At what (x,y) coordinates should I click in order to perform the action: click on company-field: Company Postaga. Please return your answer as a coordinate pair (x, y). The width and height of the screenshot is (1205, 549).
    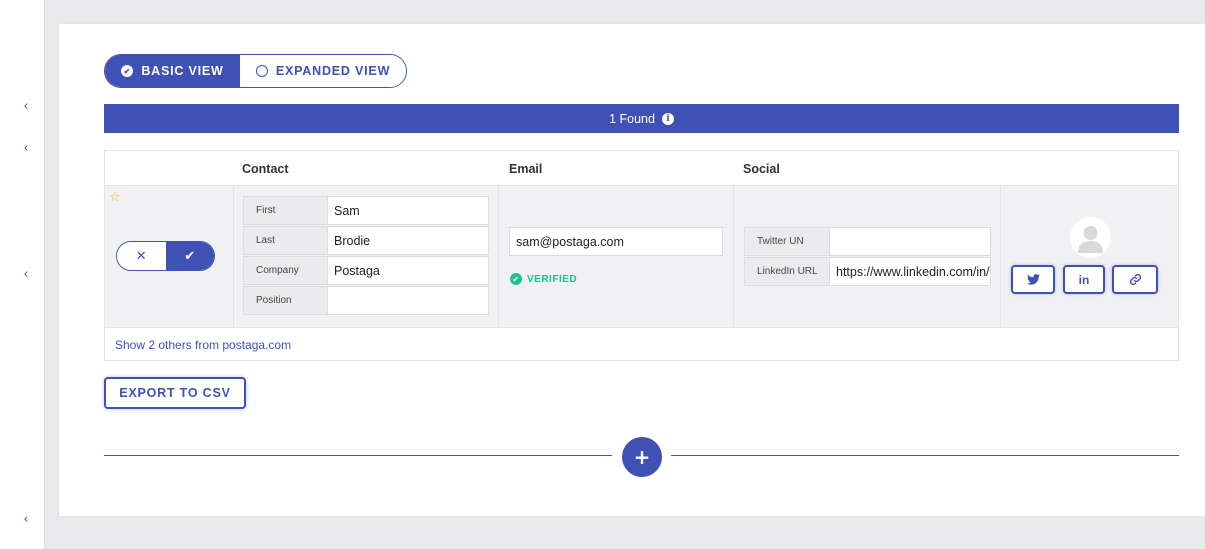
    Looking at the image, I should click on (366, 270).